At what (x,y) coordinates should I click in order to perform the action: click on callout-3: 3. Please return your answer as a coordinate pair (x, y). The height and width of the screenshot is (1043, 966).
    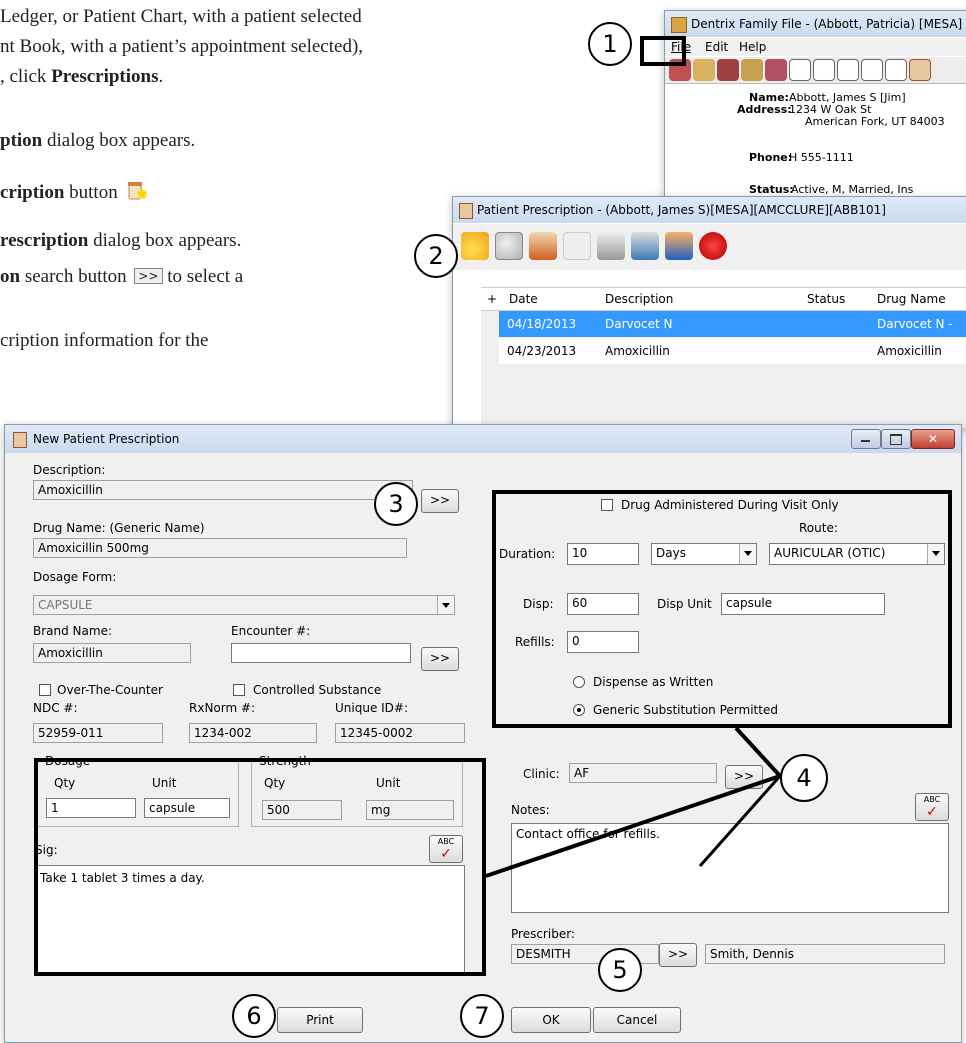
    Looking at the image, I should click on (396, 504).